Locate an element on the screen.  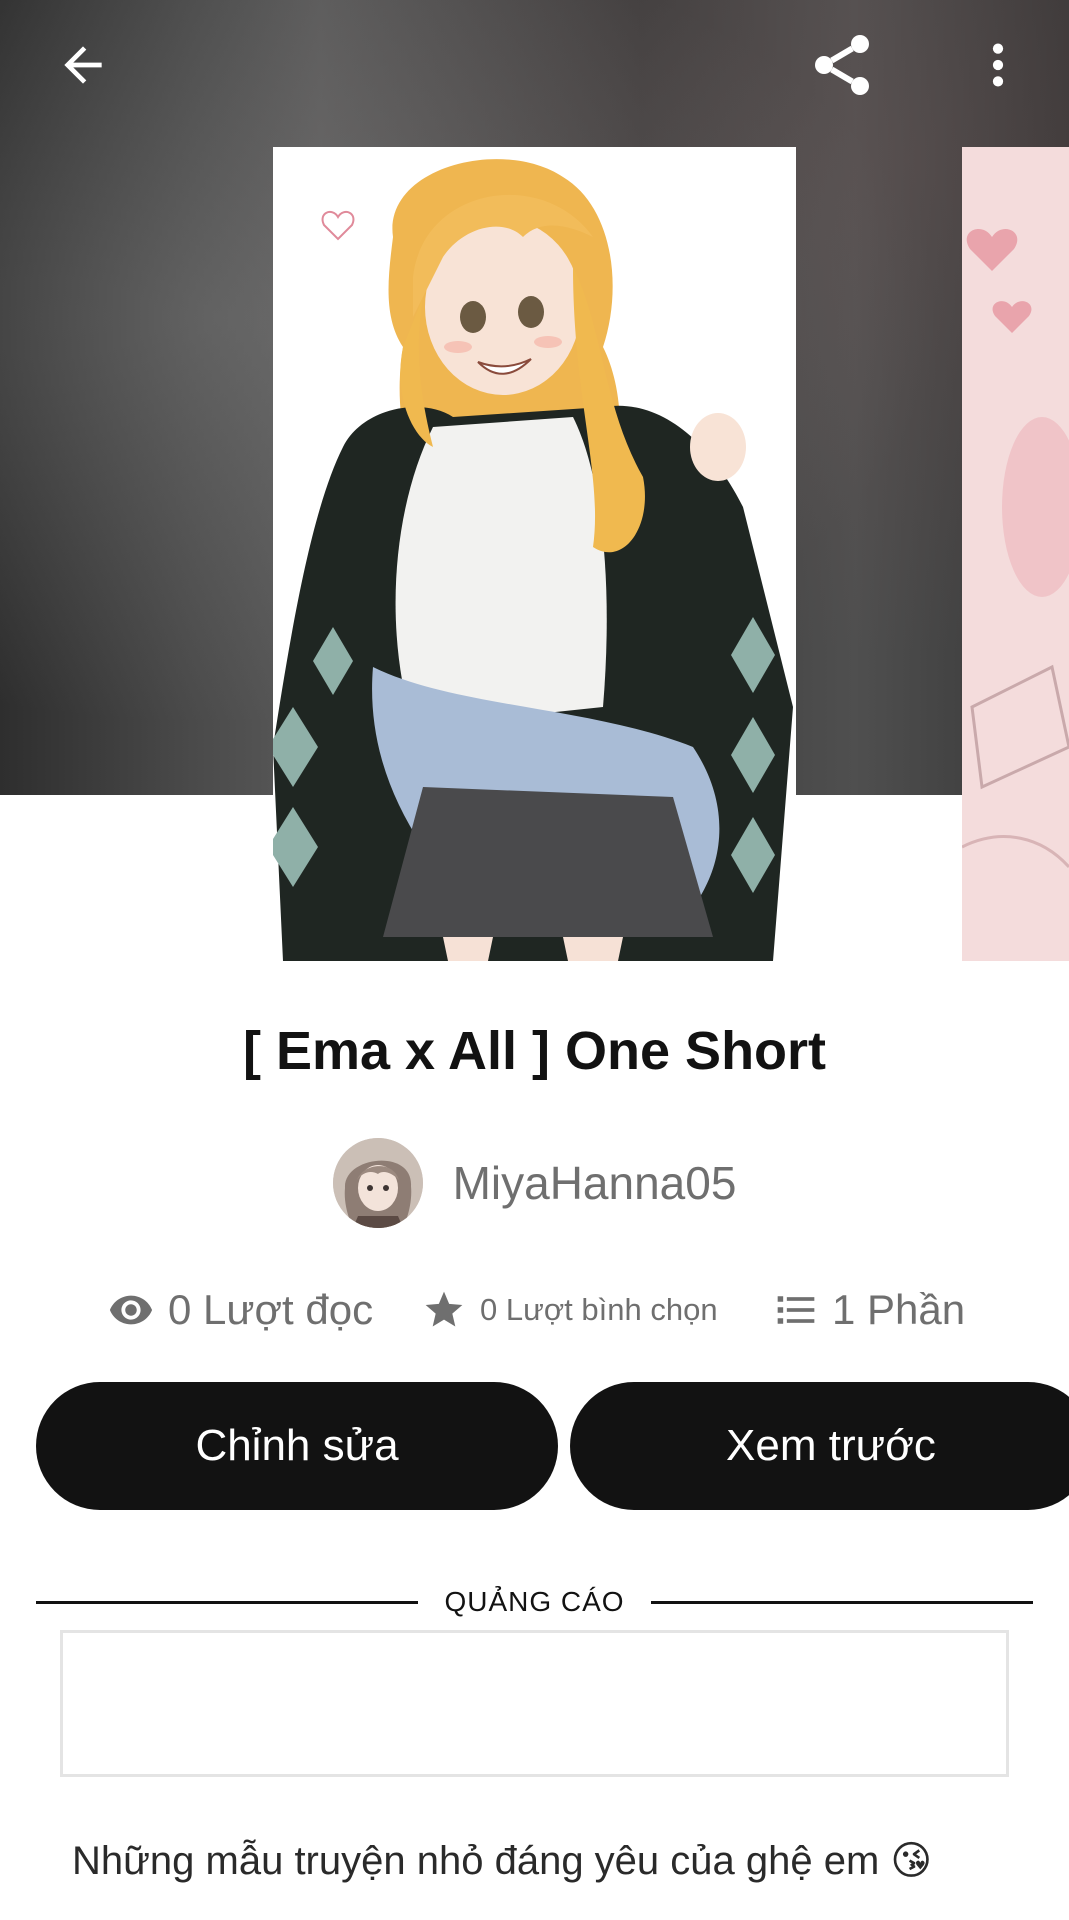
arrow-left-icon is located at coordinates (83, 65).